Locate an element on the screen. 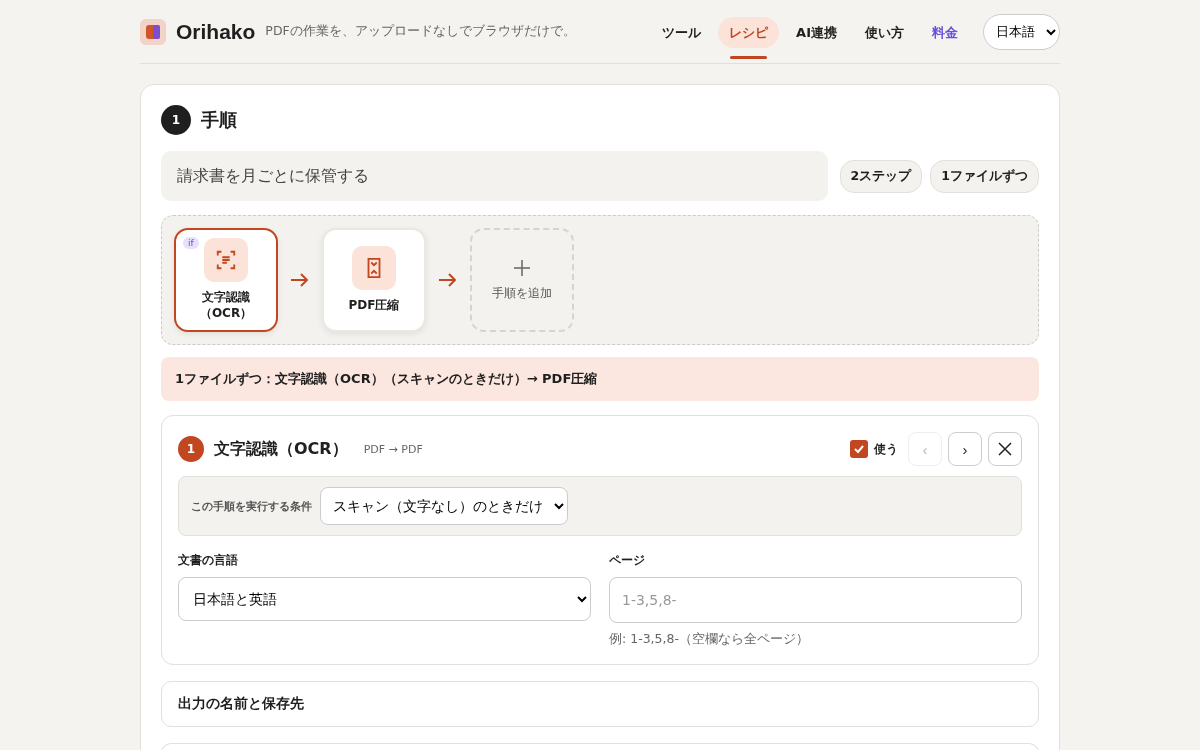  collapsible-section: 出力の名前と保存先 is located at coordinates (600, 704).